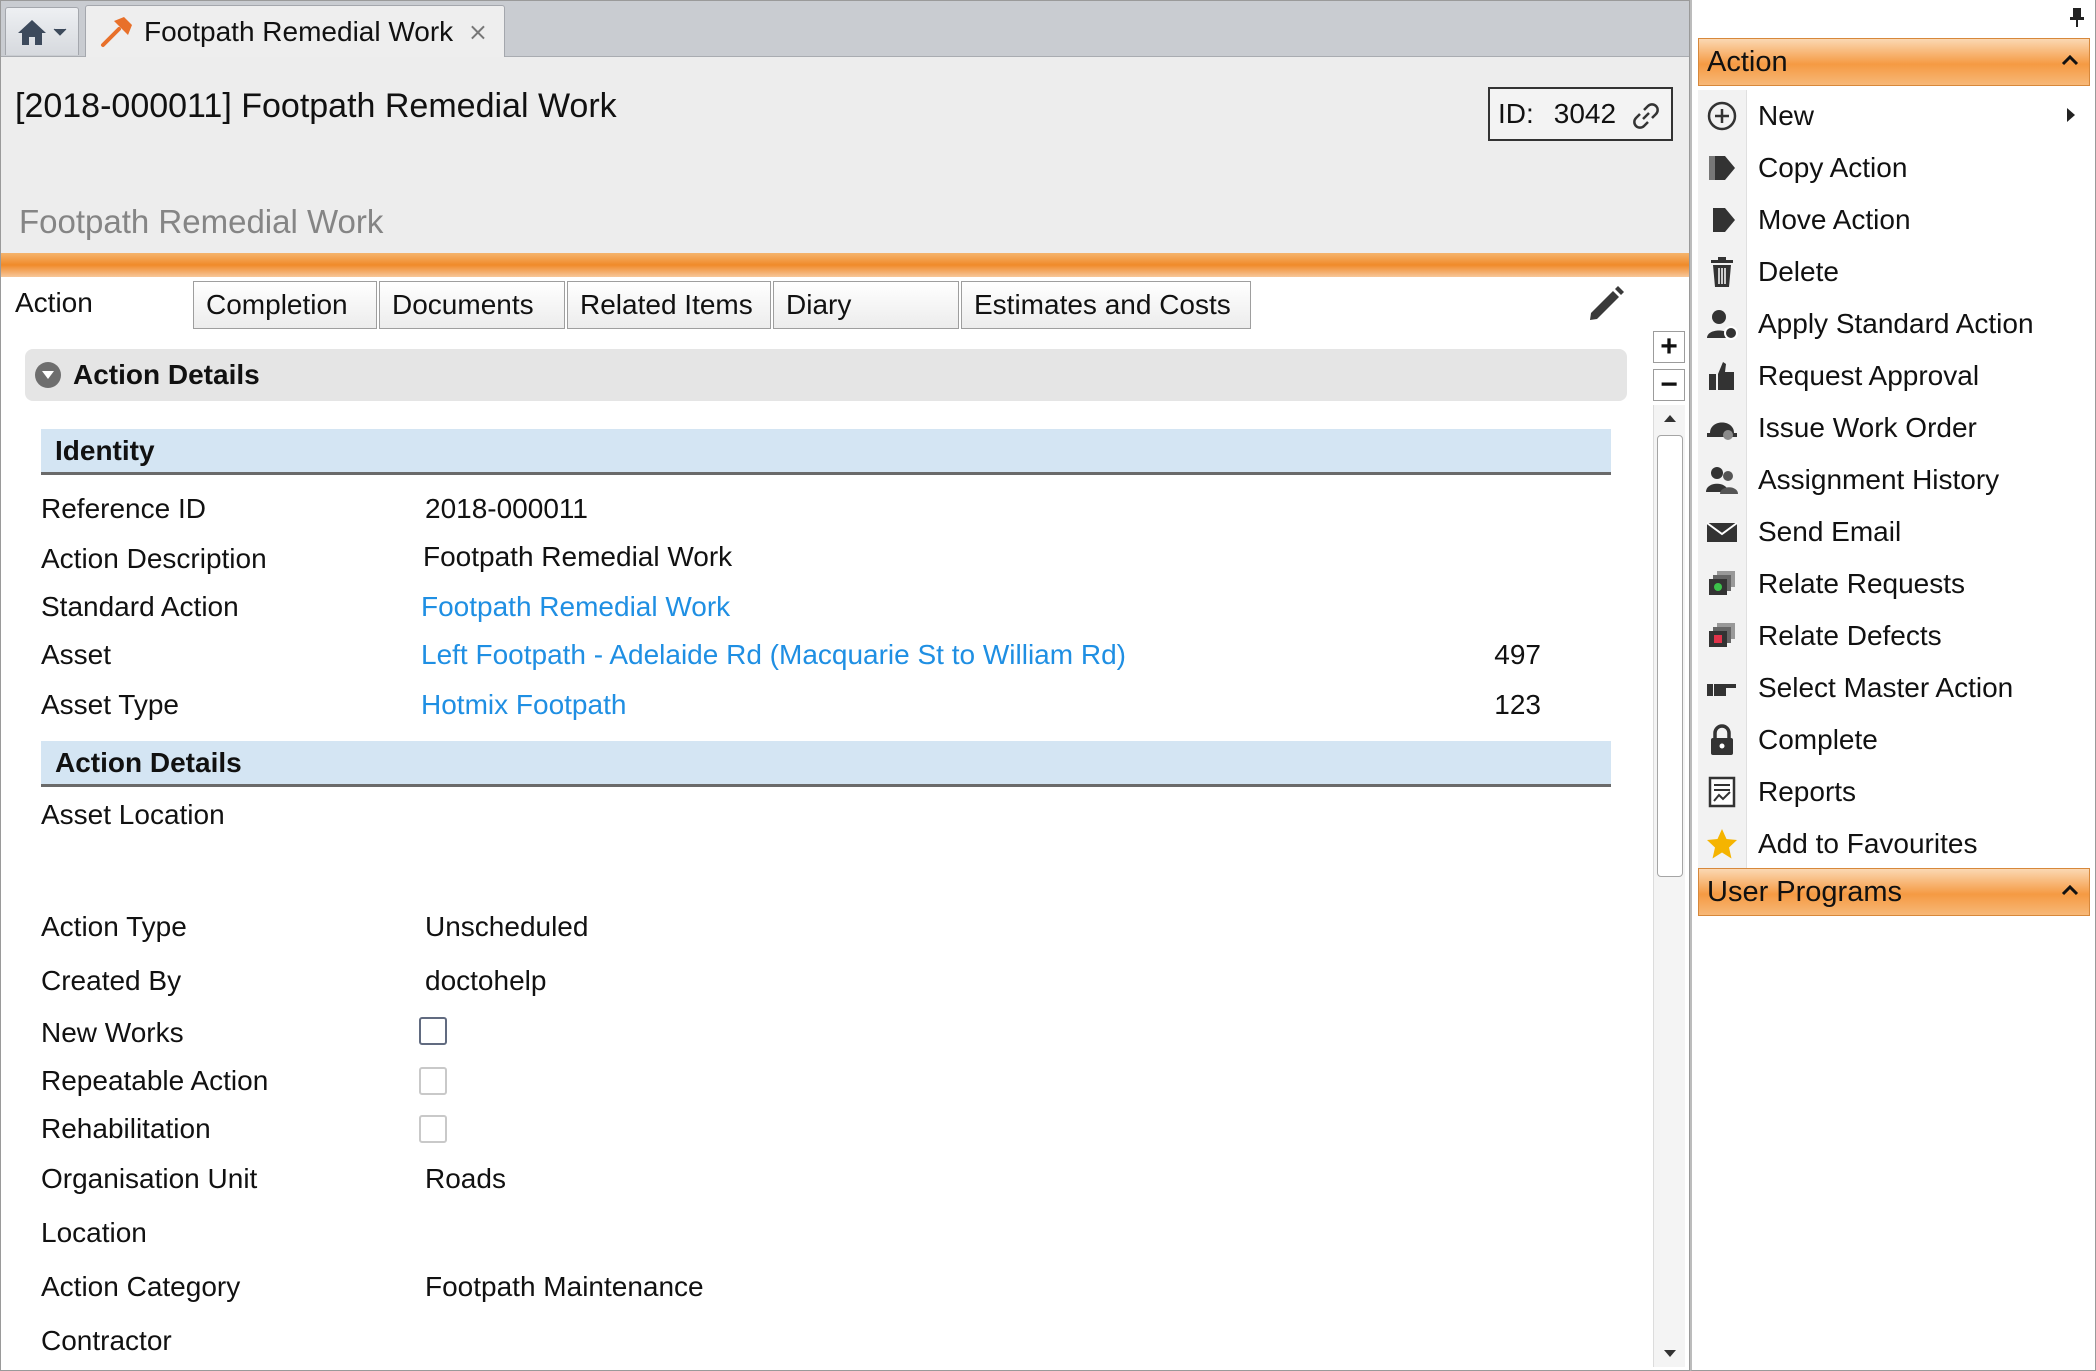  I want to click on action-description-label: Action Description, so click(154, 558).